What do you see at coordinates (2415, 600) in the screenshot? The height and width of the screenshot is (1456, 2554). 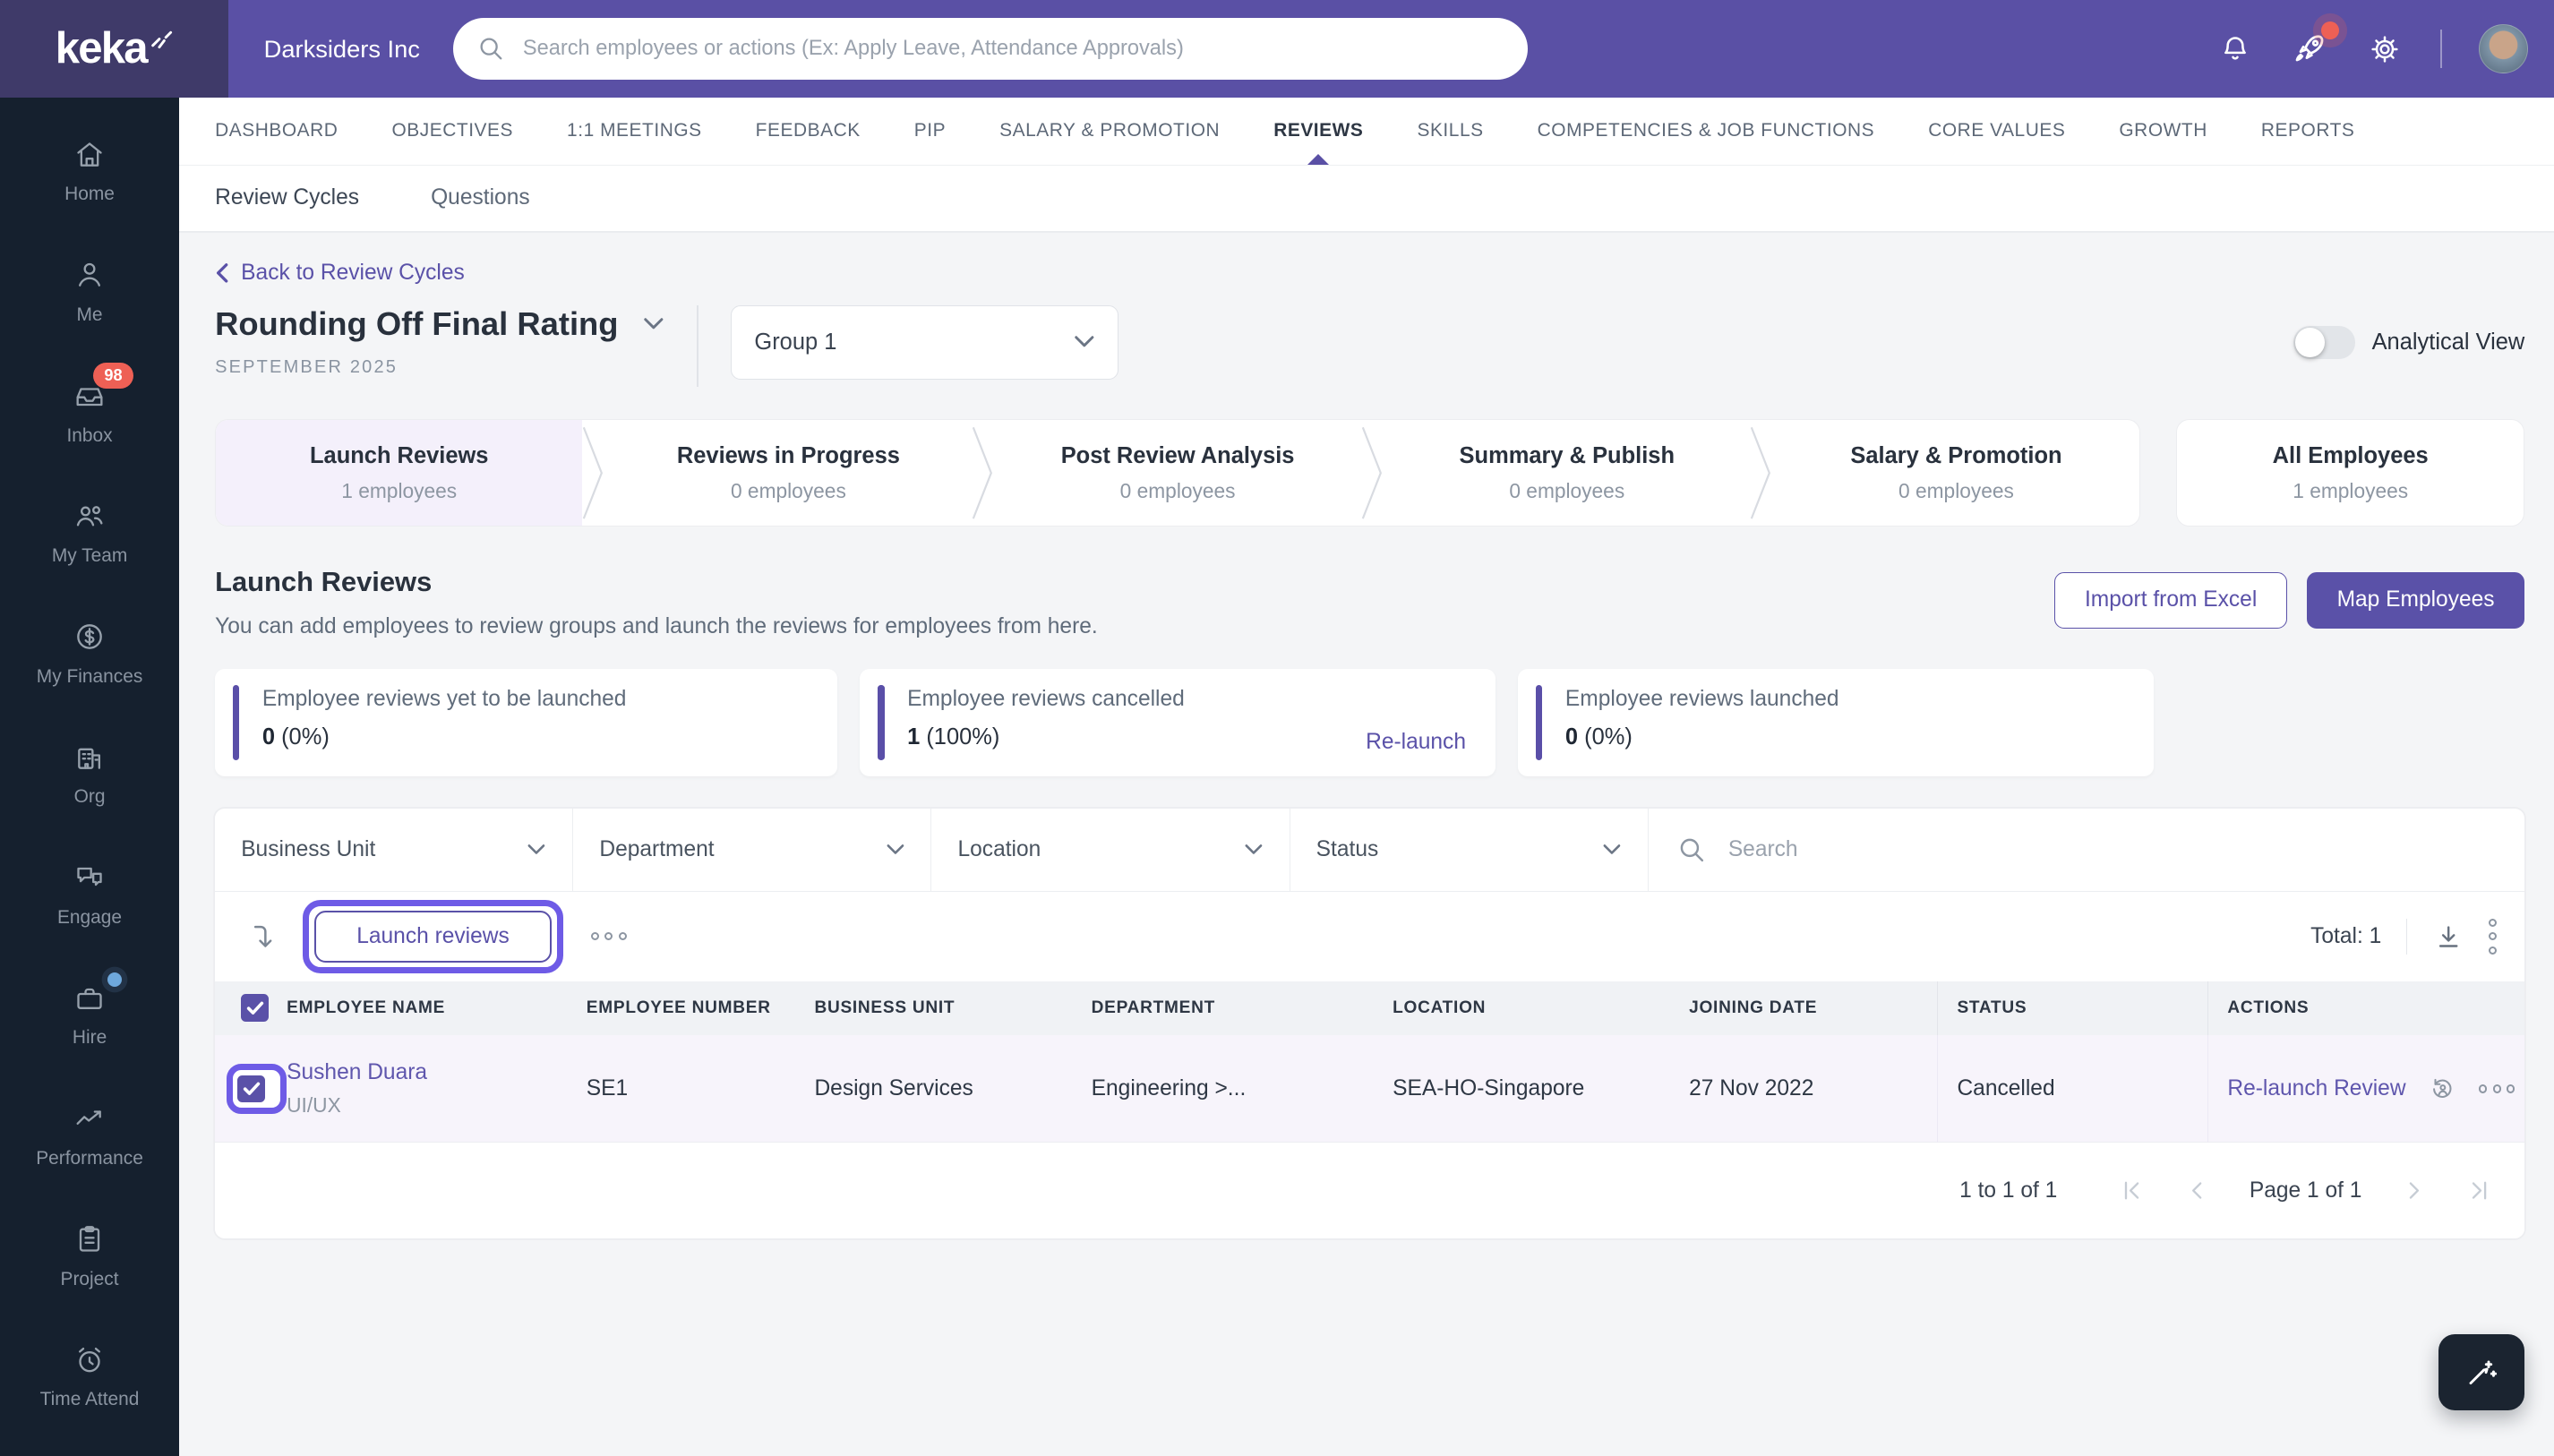 I see `map-employees-button: Map Employees` at bounding box center [2415, 600].